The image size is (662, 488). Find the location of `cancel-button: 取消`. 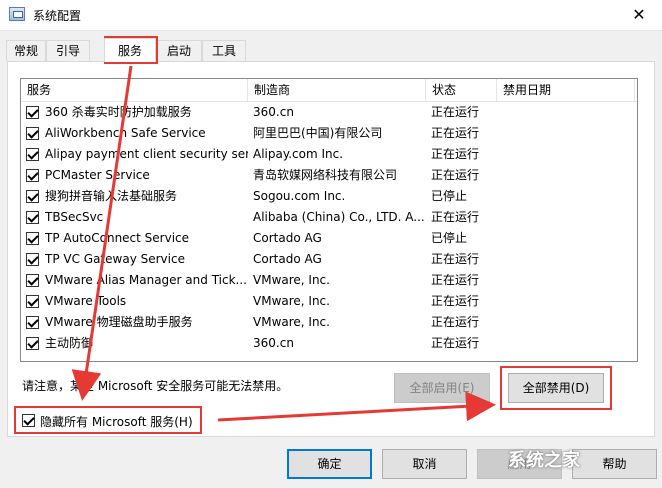

cancel-button: 取消 is located at coordinates (424, 464).